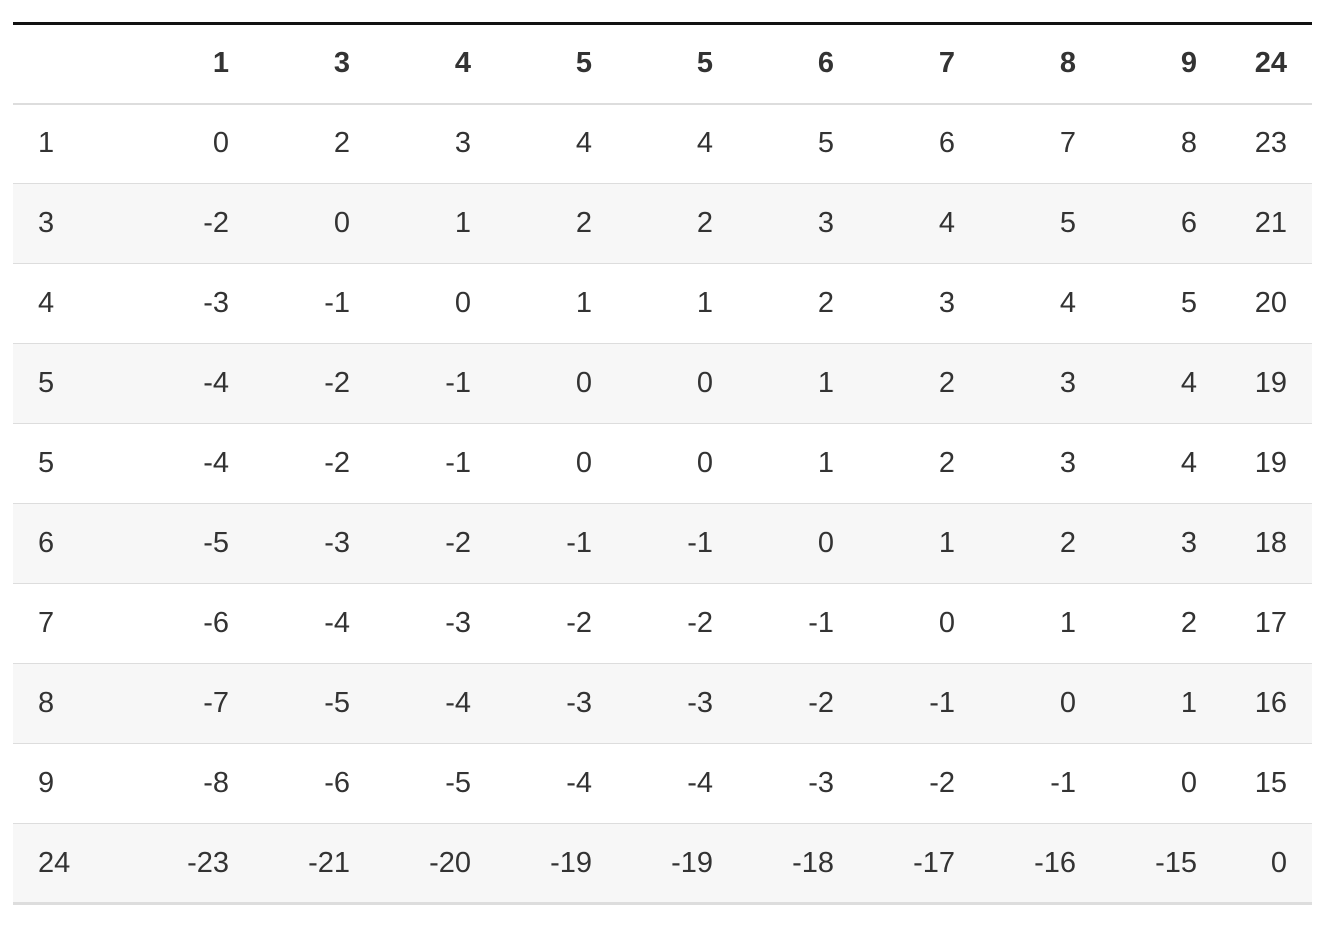  What do you see at coordinates (662, 543) in the screenshot?
I see `table-row: 6 -5 -3 -2 -1 -1 0 1 2 3 18` at bounding box center [662, 543].